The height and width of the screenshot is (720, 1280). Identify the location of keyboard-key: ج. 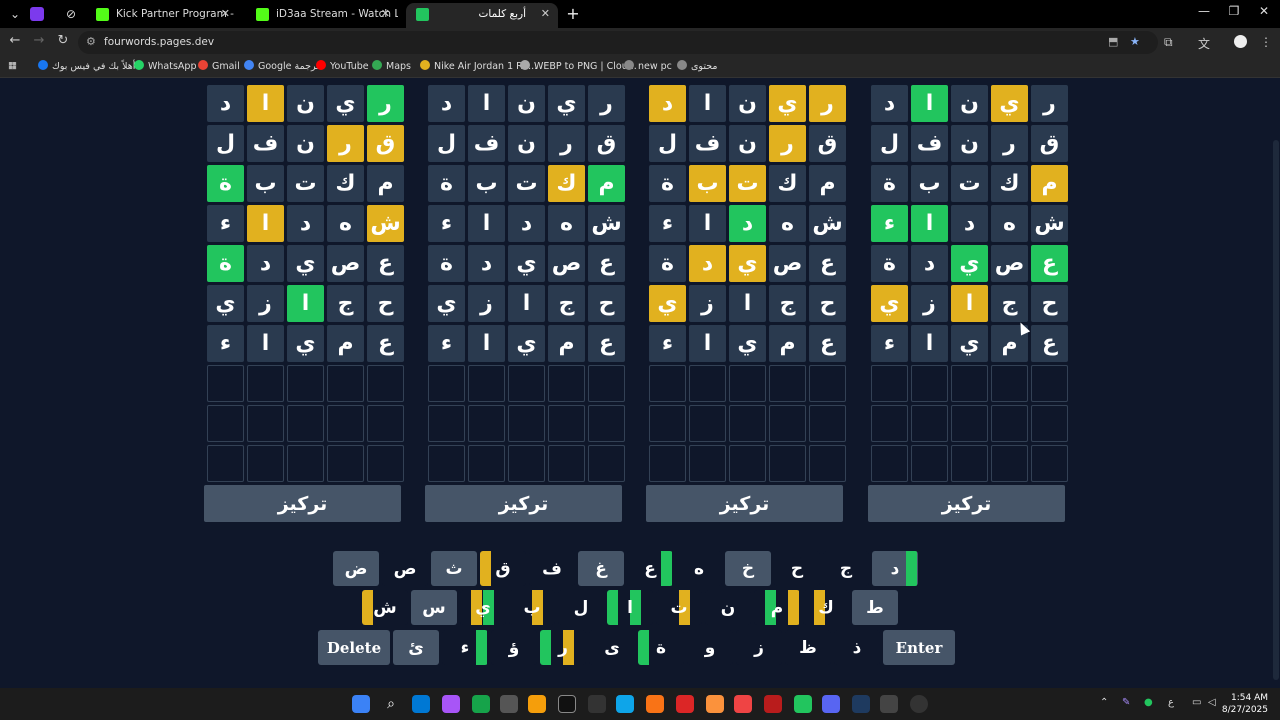
(846, 568).